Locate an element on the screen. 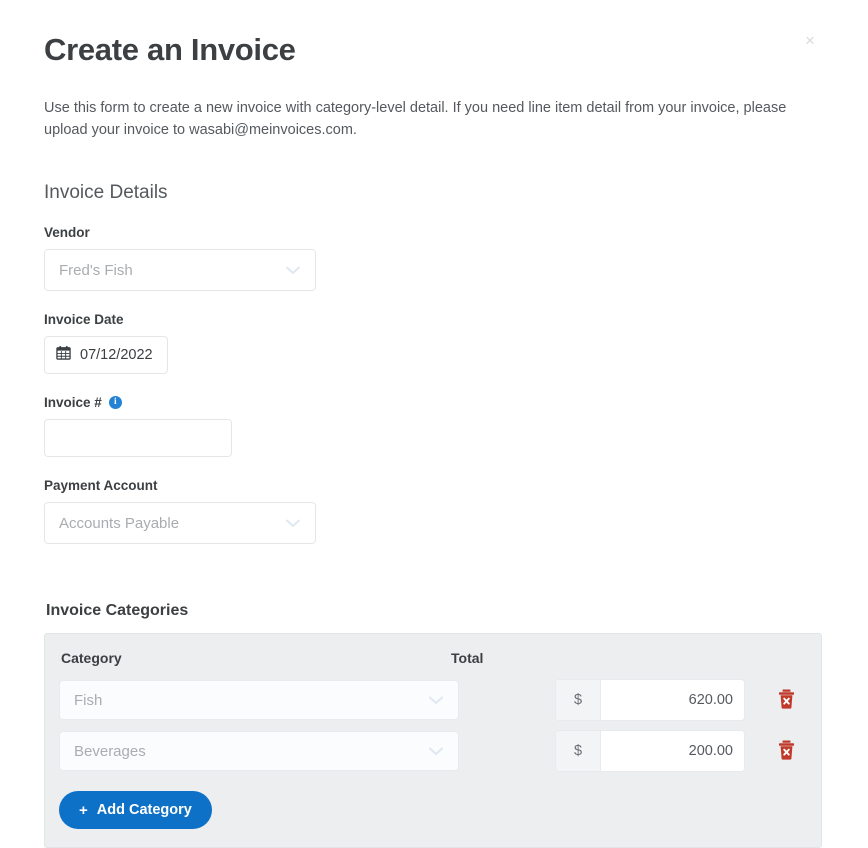  category-select: Fish is located at coordinates (259, 700).